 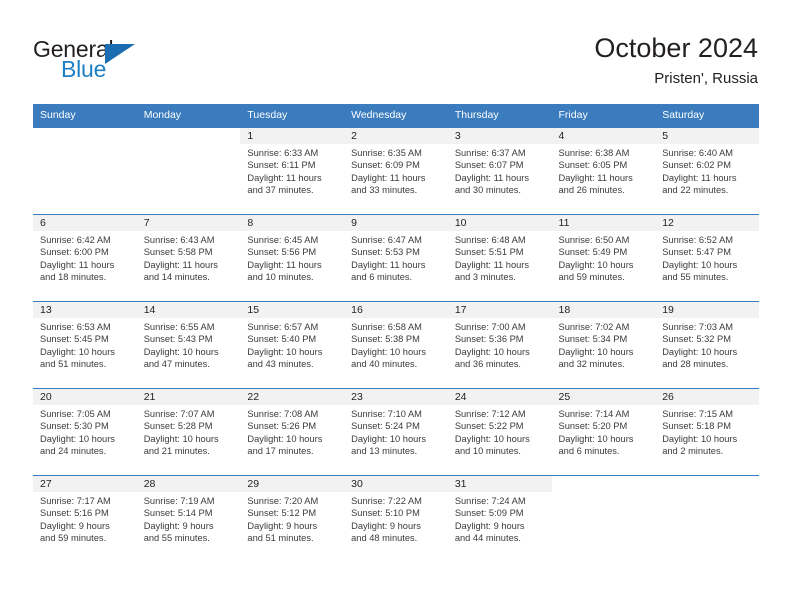 What do you see at coordinates (499, 310) in the screenshot?
I see `day-number: 17` at bounding box center [499, 310].